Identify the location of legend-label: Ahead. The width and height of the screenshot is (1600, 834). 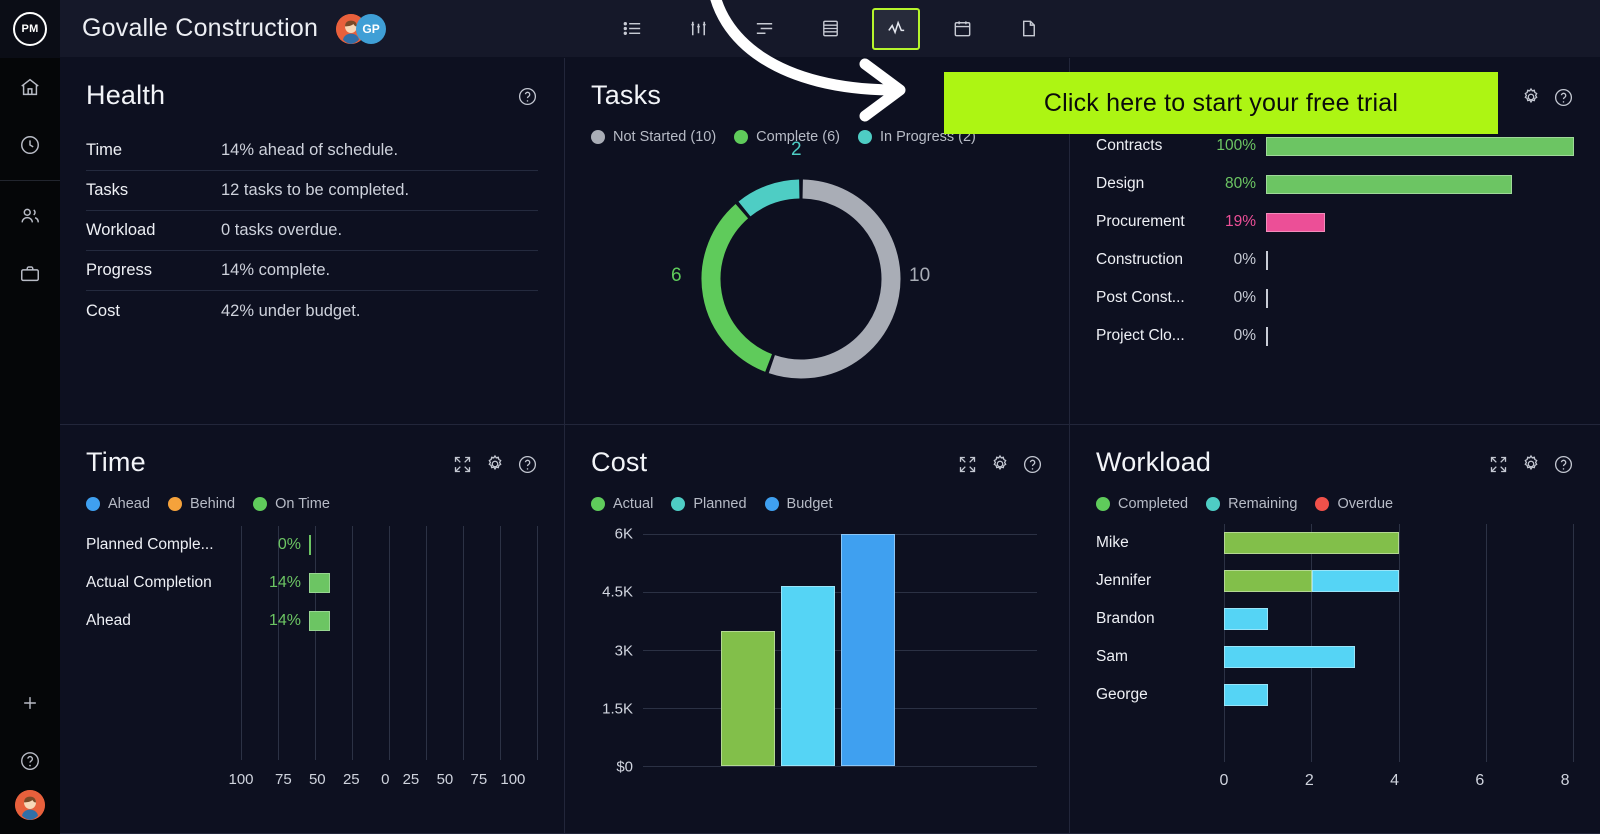
(129, 504).